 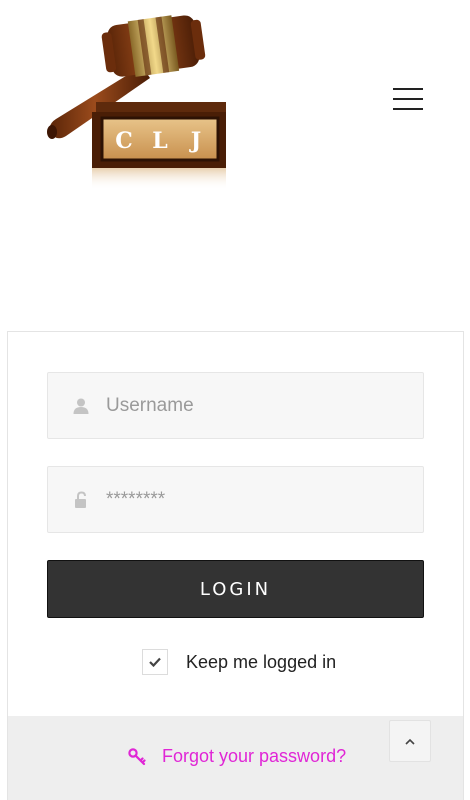 I want to click on keep-logged-in-toggle: Keep me logged in, so click(x=239, y=662).